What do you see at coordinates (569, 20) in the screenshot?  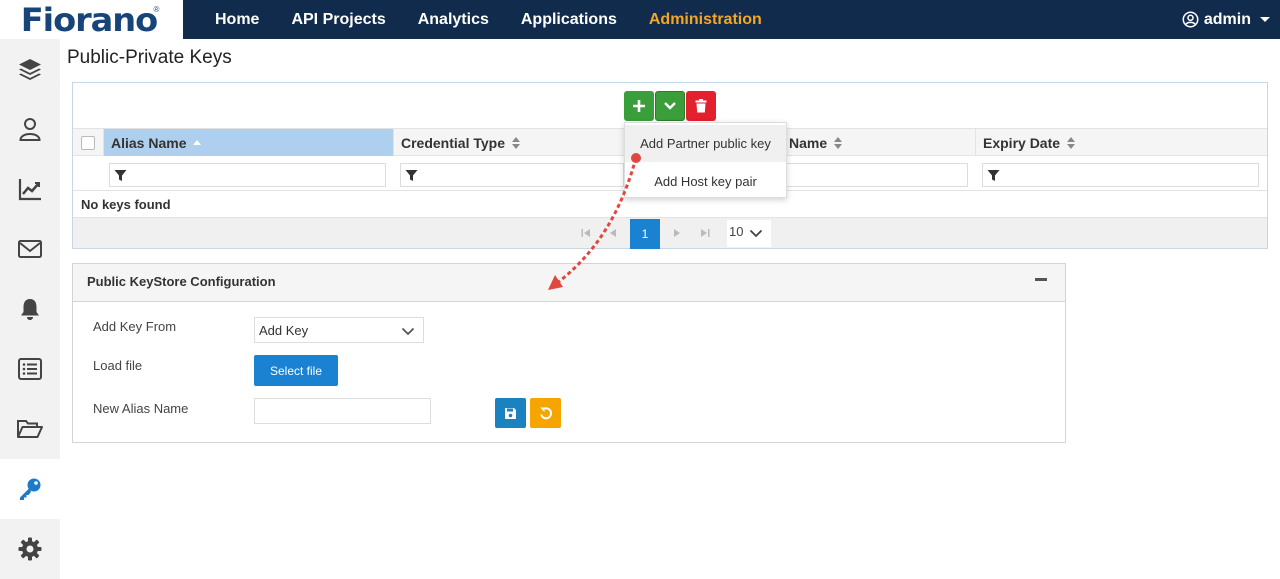 I see `nav-applications: Applications` at bounding box center [569, 20].